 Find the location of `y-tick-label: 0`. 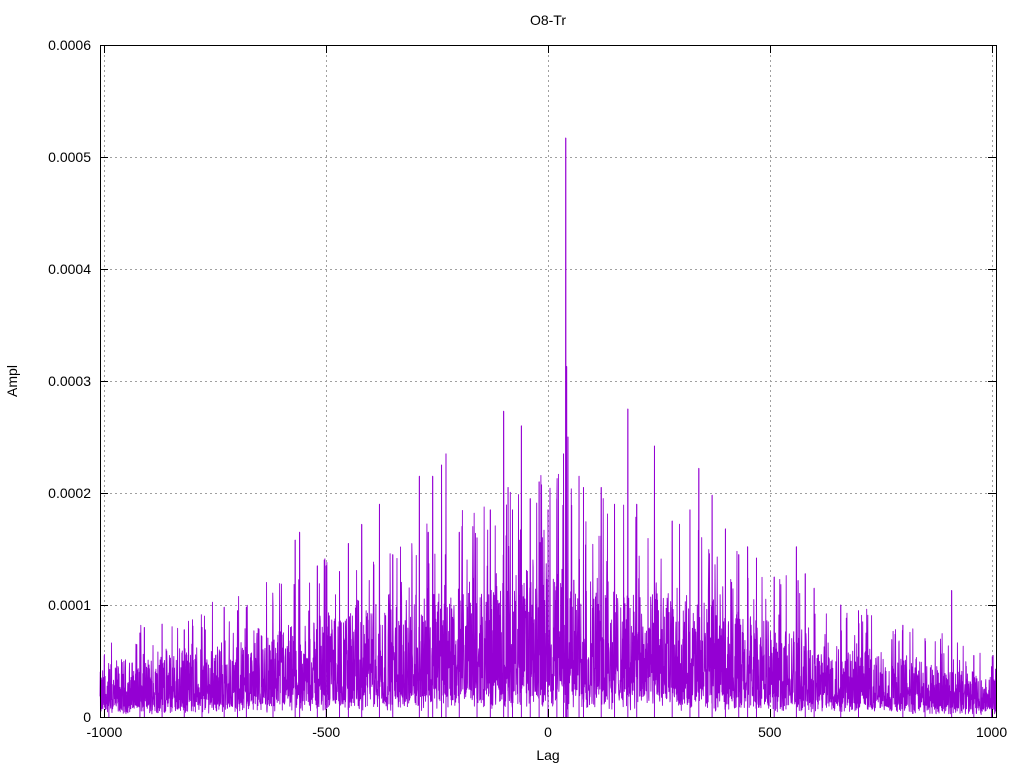

y-tick-label: 0 is located at coordinates (87, 717).